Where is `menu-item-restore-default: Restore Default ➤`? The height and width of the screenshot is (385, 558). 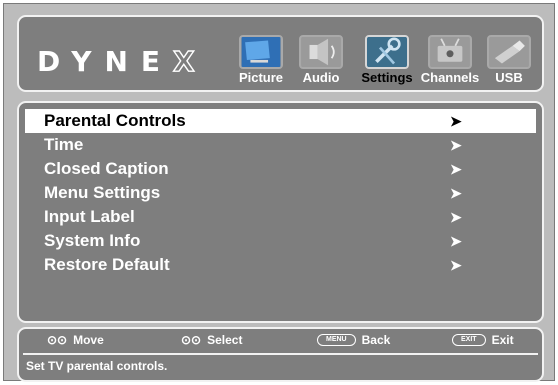
menu-item-restore-default: Restore Default ➤ is located at coordinates (280, 265).